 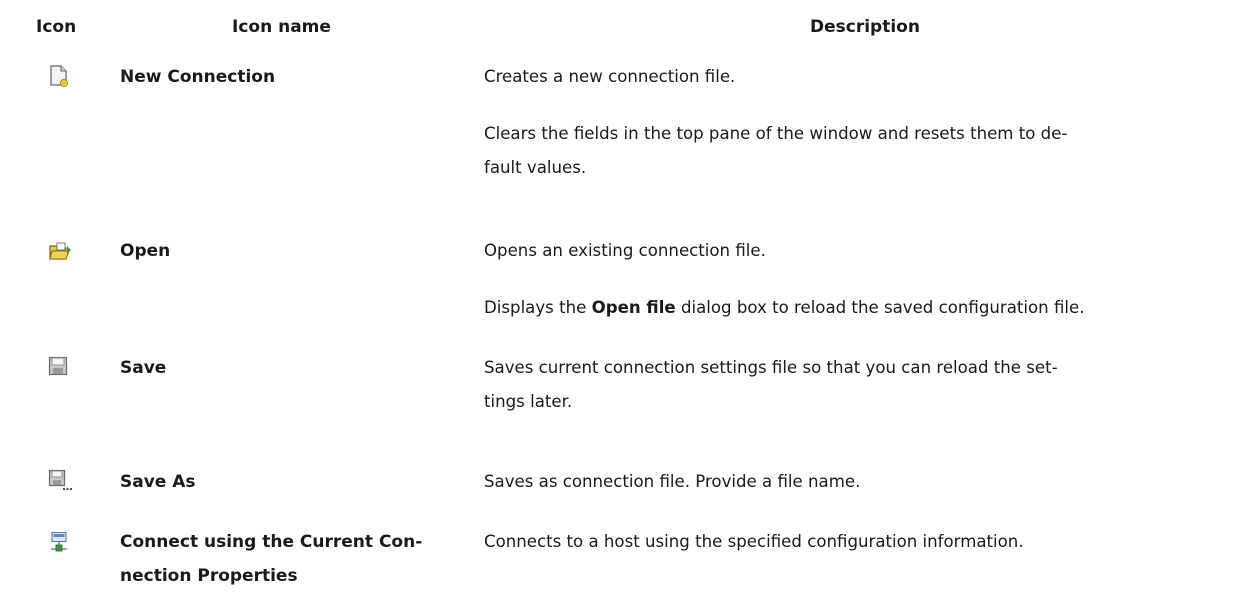 What do you see at coordinates (209, 576) in the screenshot?
I see `icon-name-line: nection Properties` at bounding box center [209, 576].